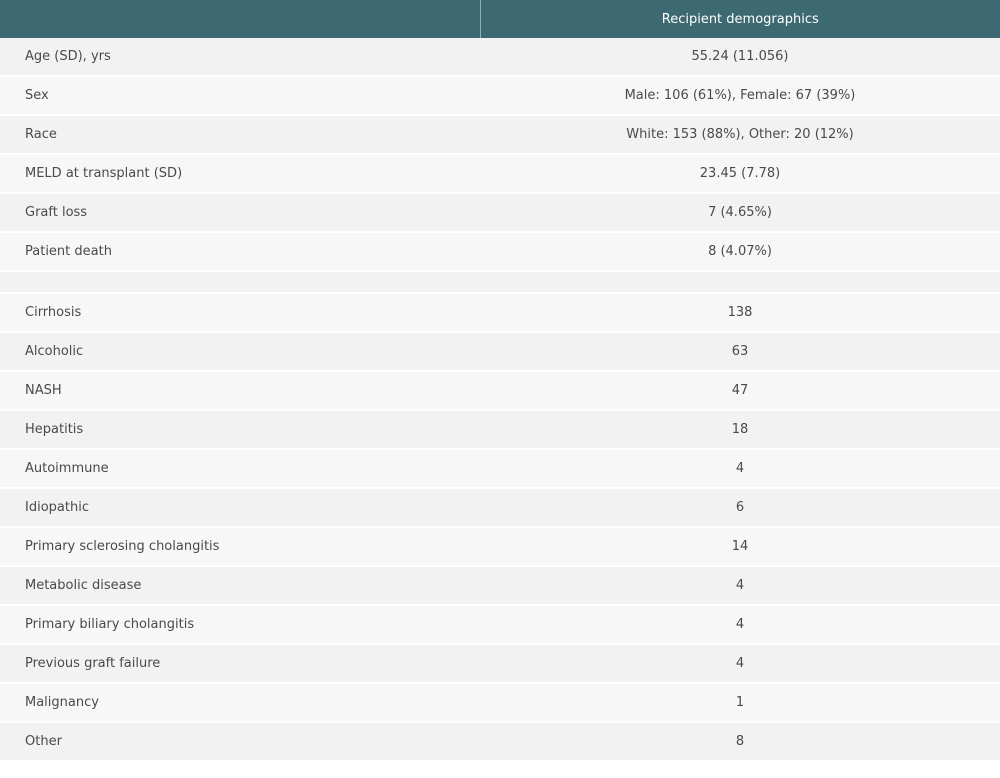 The width and height of the screenshot is (1000, 778). I want to click on table-spacer-row, so click(500, 282).